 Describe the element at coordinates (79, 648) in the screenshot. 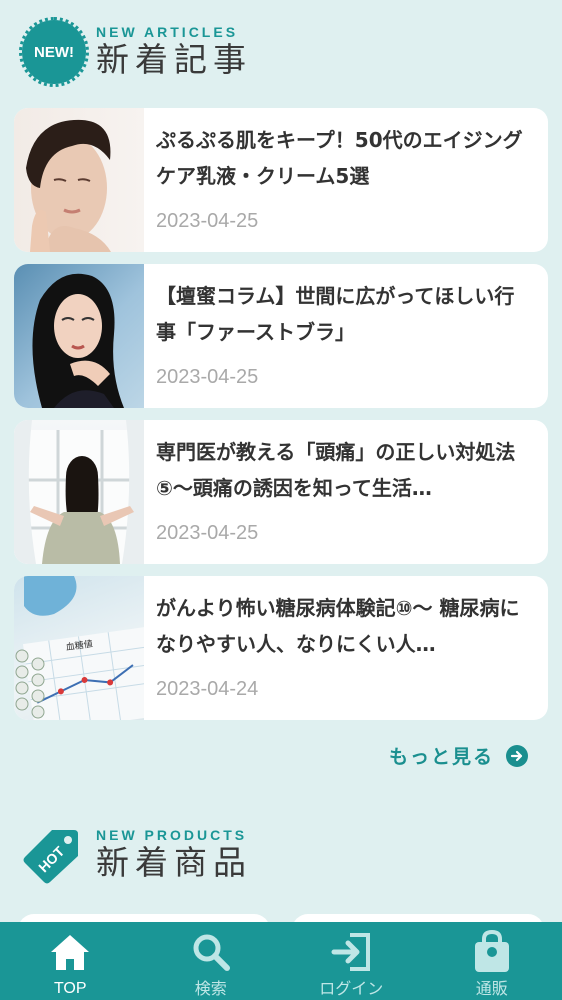

I see `article-thumbnail: 血糖値` at that location.